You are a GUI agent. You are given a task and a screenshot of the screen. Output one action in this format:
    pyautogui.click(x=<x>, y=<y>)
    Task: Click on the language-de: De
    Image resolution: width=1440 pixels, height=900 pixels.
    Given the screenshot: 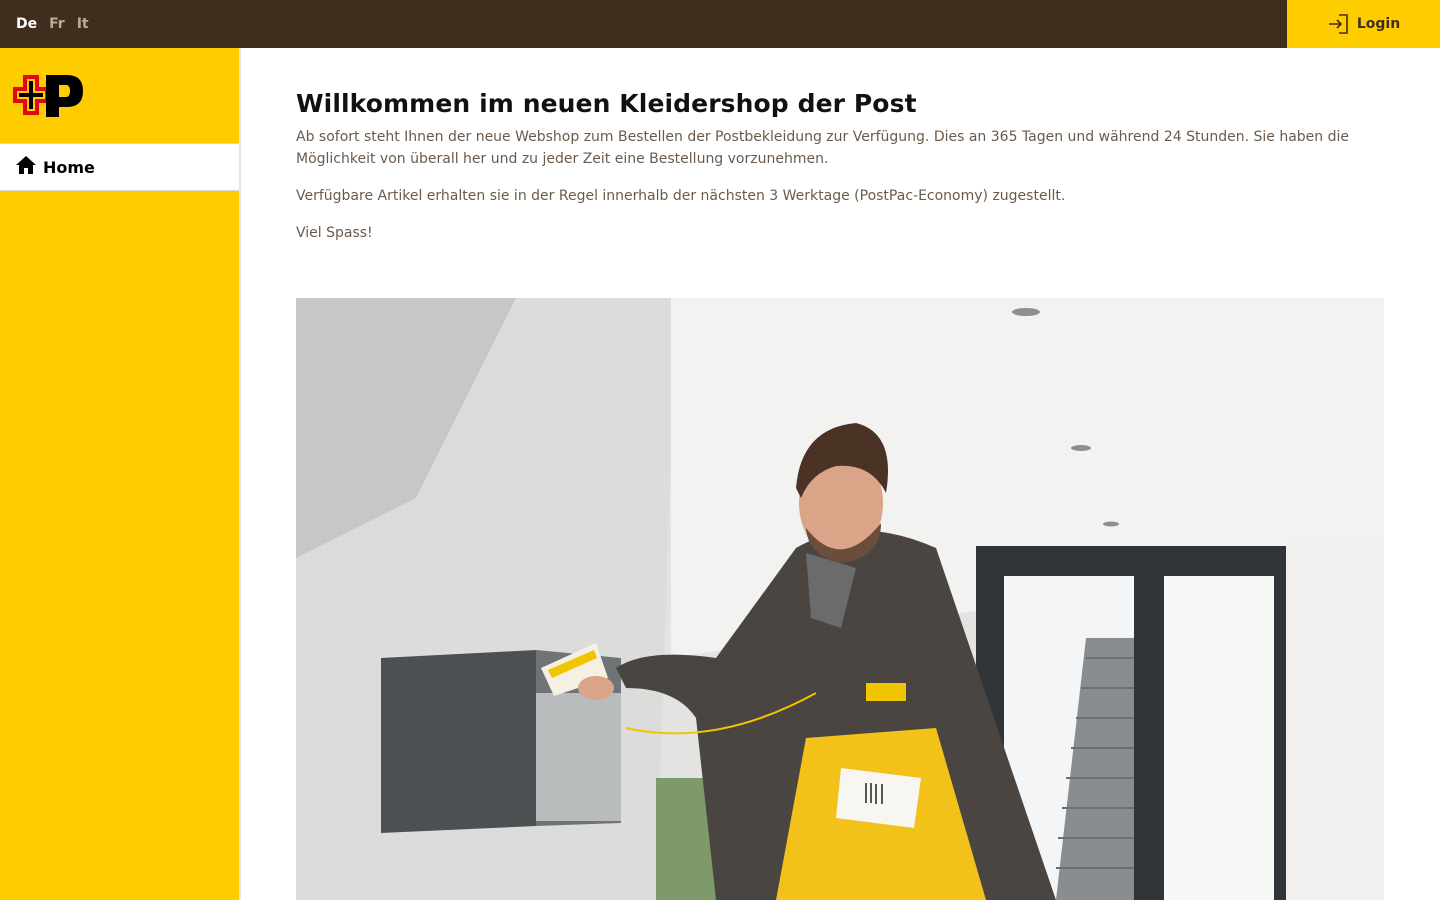 What is the action you would take?
    pyautogui.click(x=26, y=24)
    